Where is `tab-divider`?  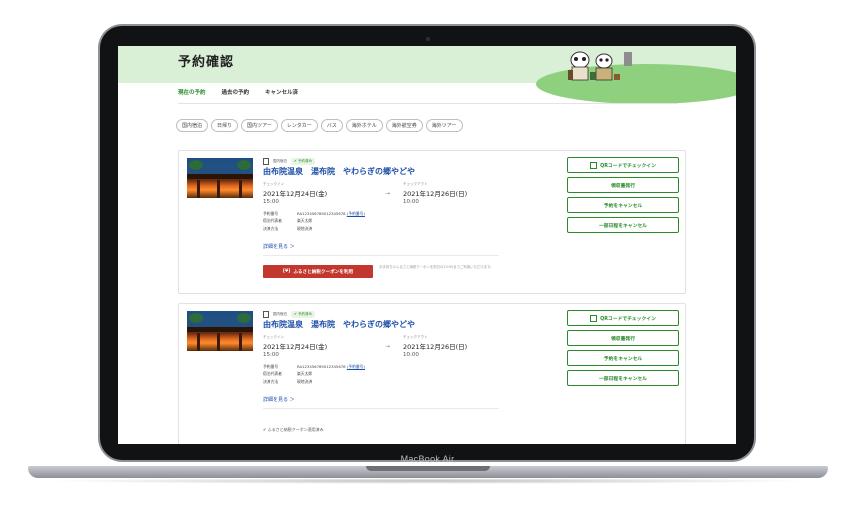 tab-divider is located at coordinates (428, 103).